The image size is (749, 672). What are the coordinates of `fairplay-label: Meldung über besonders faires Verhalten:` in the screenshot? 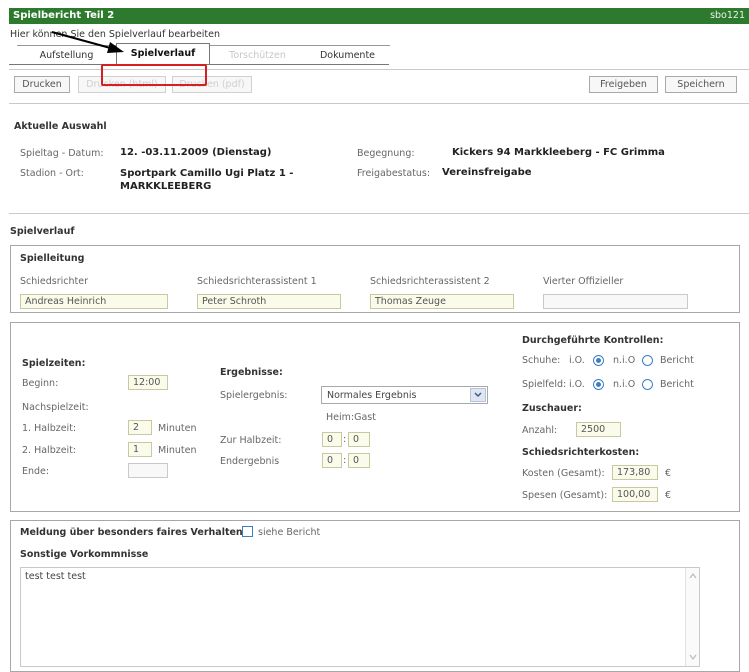 It's located at (133, 532).